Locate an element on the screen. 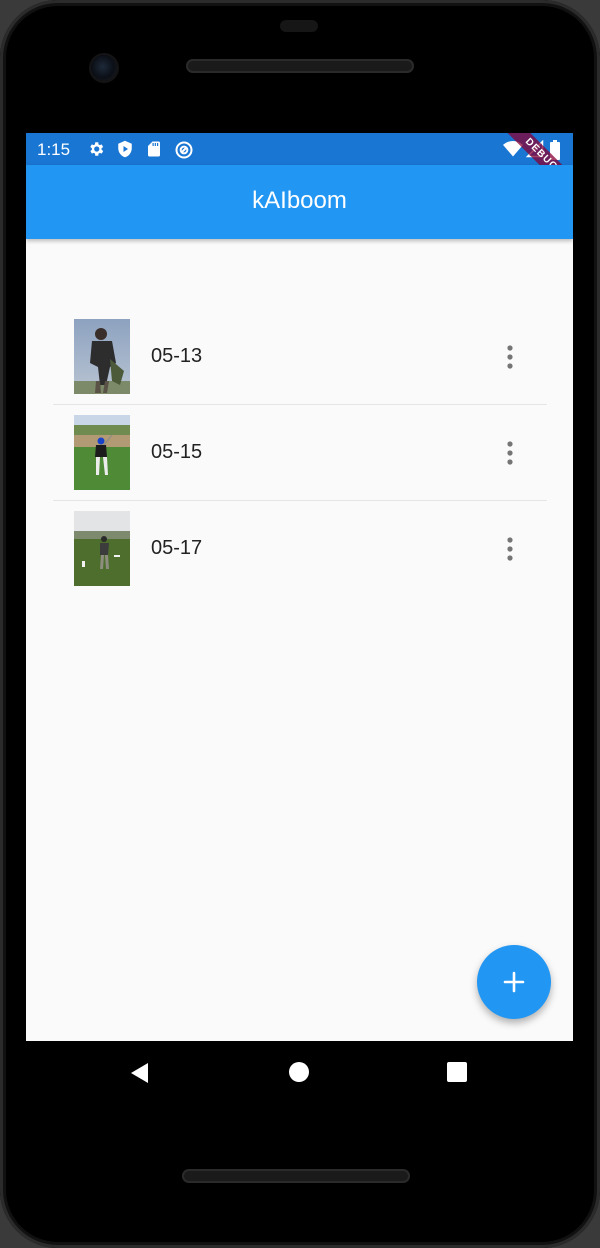  status-bar: 1:15 DEBUG is located at coordinates (299, 172).